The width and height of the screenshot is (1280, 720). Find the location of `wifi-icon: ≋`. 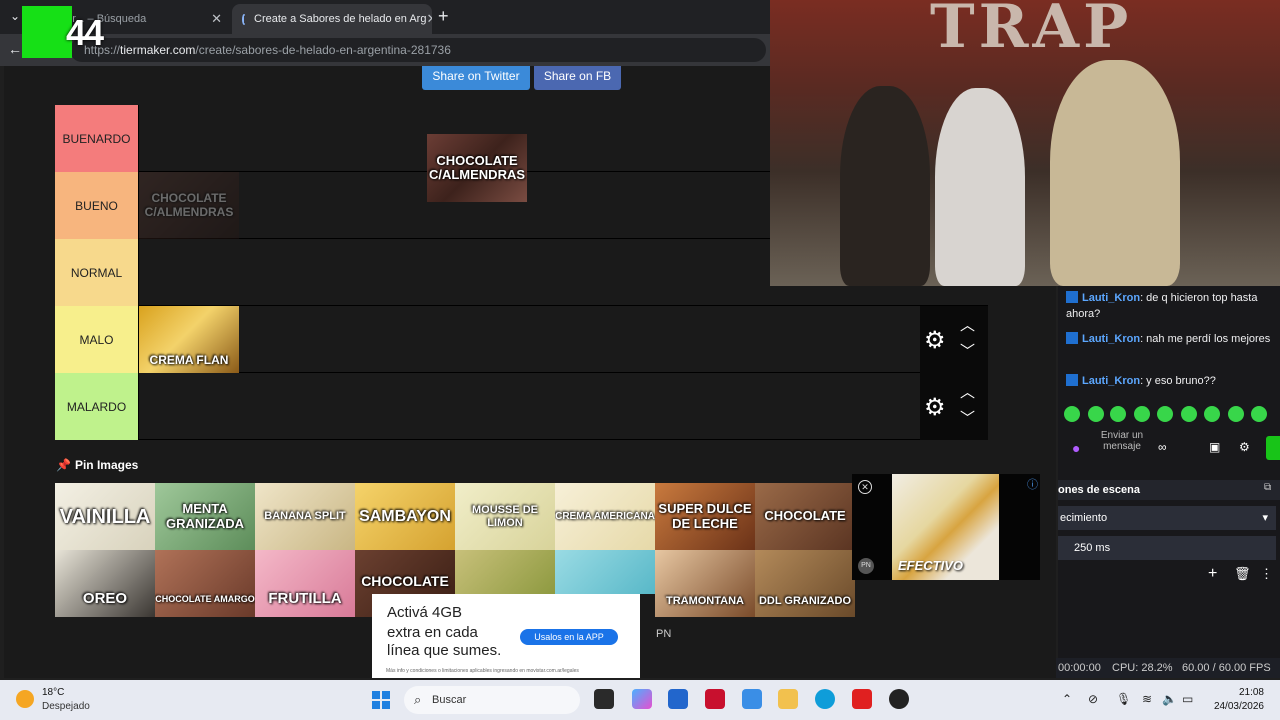

wifi-icon: ≋ is located at coordinates (1147, 699).